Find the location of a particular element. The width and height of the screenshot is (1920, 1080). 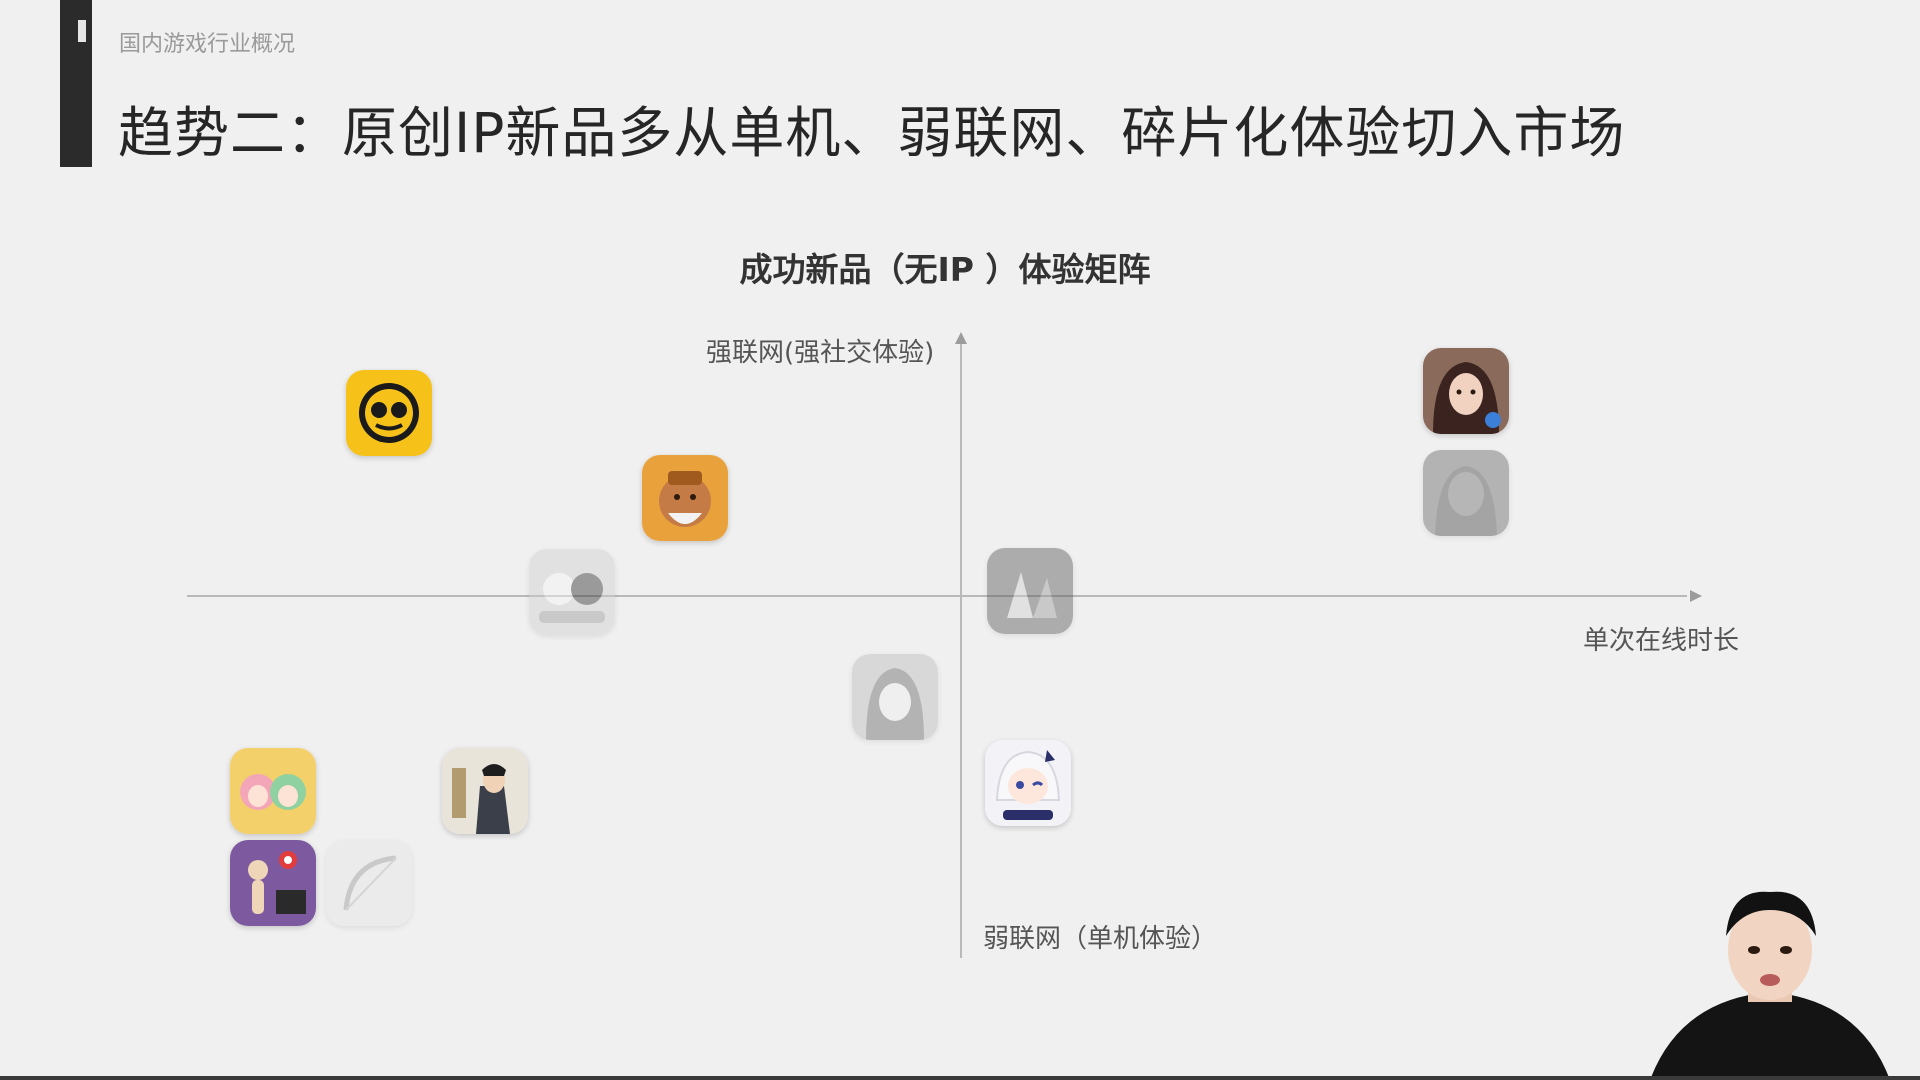

mobile-rpg-girl-app-icon is located at coordinates (1466, 391).